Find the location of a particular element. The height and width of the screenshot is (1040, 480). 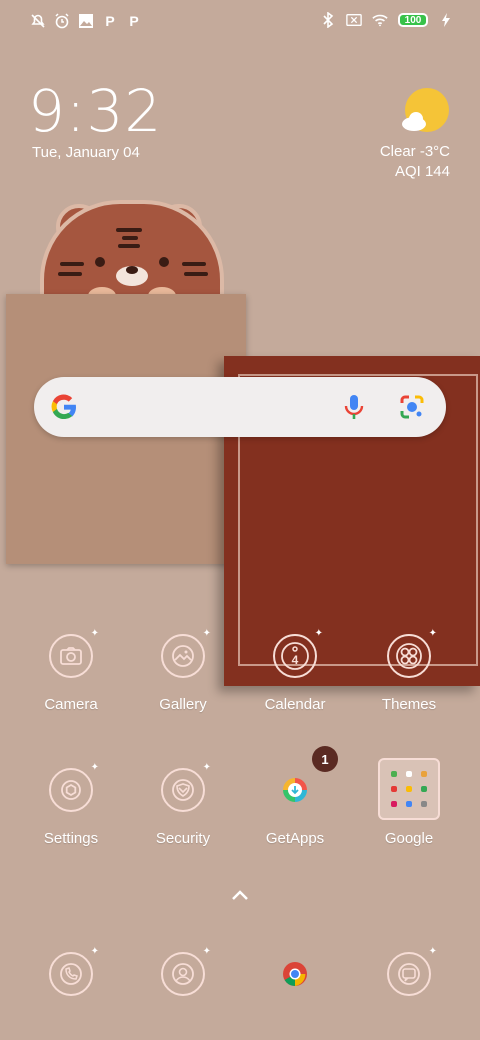

phone-icon: ✦ is located at coordinates (74, 971).